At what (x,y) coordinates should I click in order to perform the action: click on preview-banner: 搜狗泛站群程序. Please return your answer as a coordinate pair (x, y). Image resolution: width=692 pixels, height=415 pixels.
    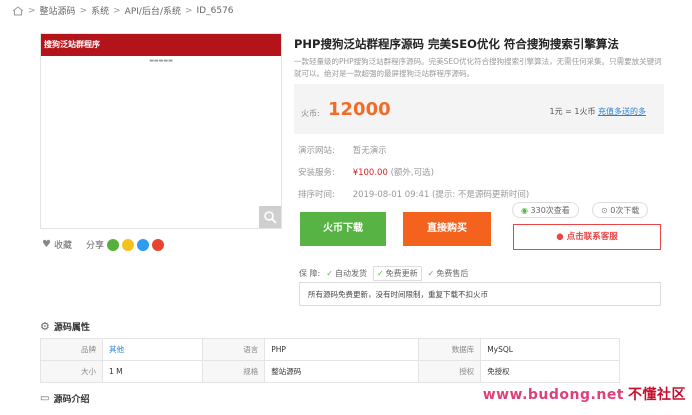
    Looking at the image, I should click on (161, 45).